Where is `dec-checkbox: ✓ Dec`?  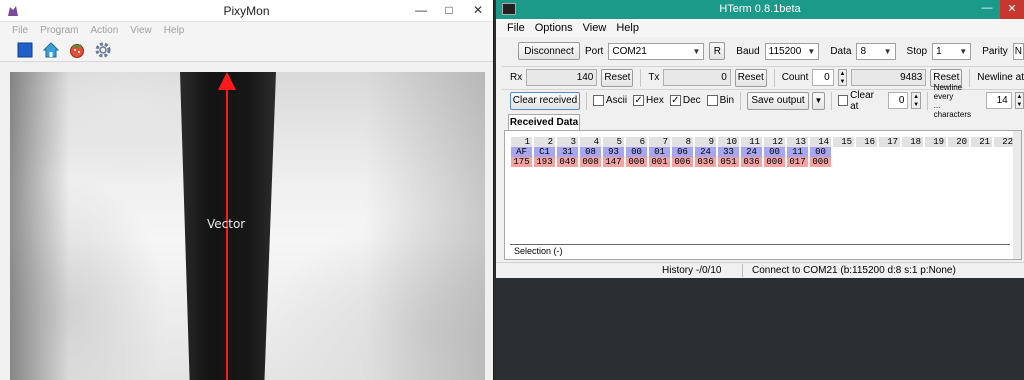 dec-checkbox: ✓ Dec is located at coordinates (685, 100).